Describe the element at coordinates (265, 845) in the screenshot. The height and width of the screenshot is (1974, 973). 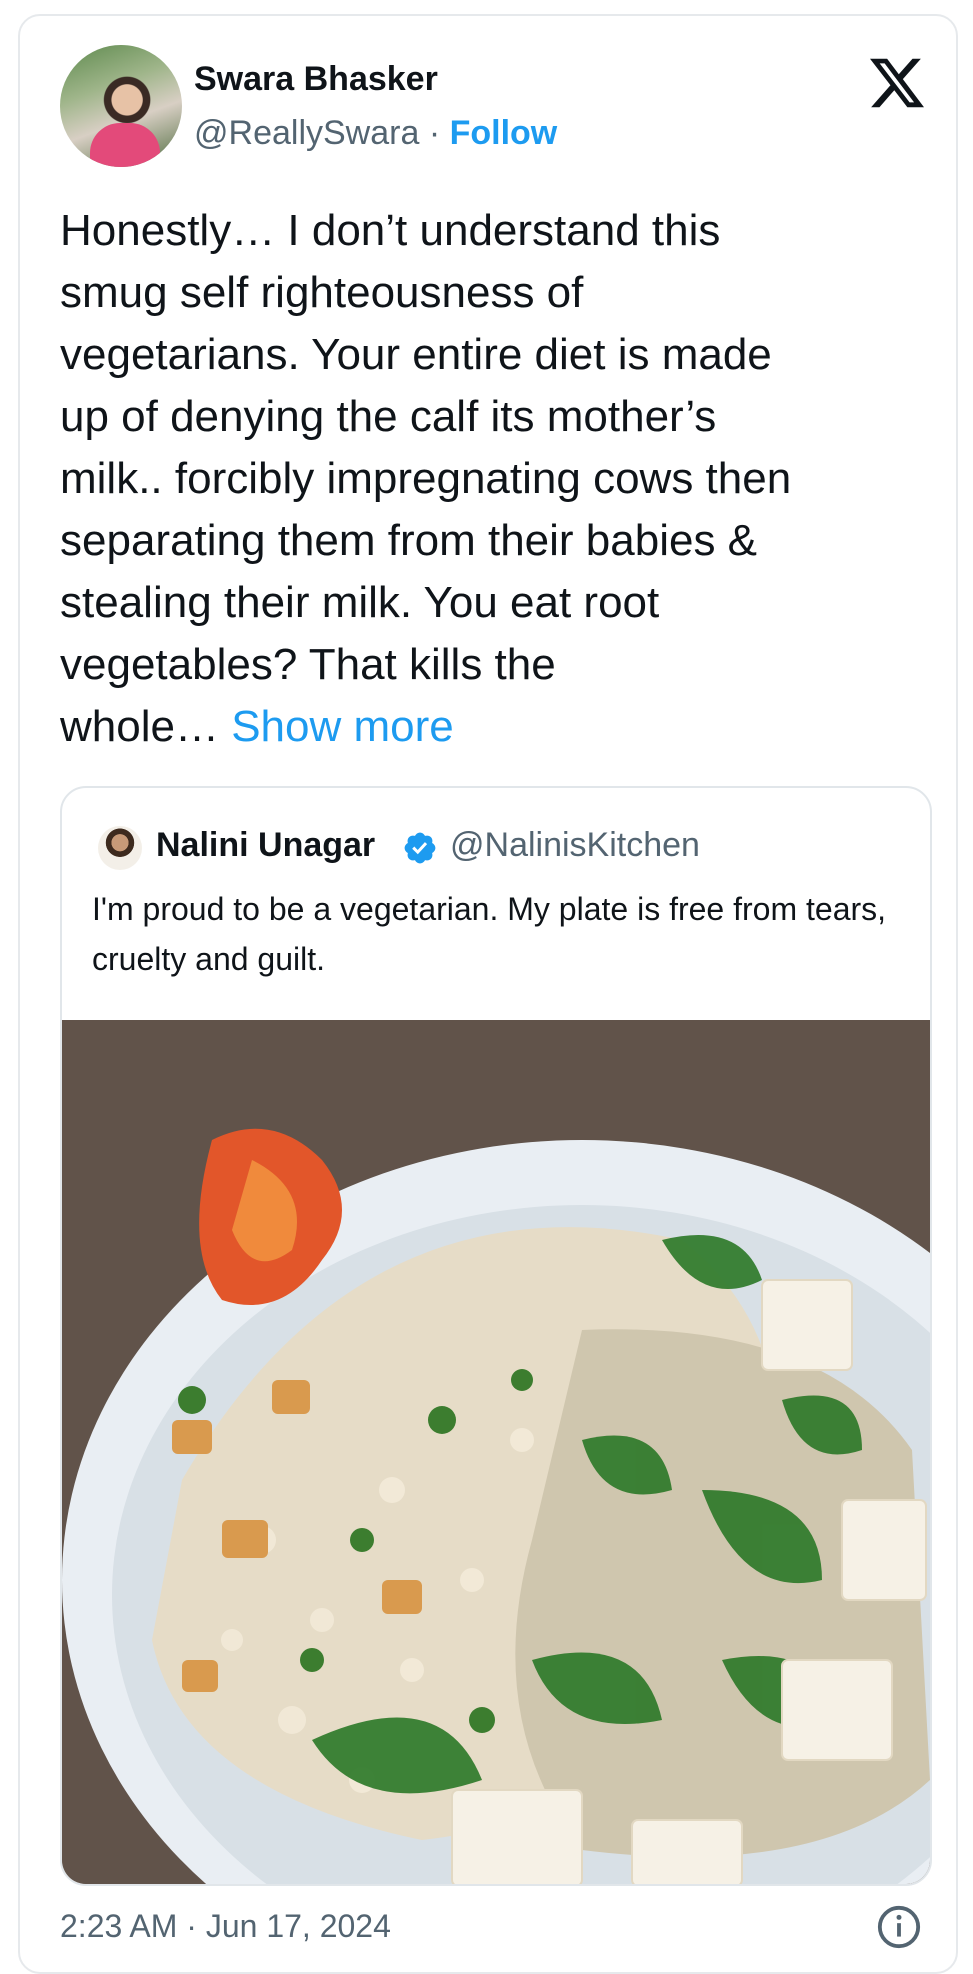
I see `quoted-author-name: Nalini Unagar` at that location.